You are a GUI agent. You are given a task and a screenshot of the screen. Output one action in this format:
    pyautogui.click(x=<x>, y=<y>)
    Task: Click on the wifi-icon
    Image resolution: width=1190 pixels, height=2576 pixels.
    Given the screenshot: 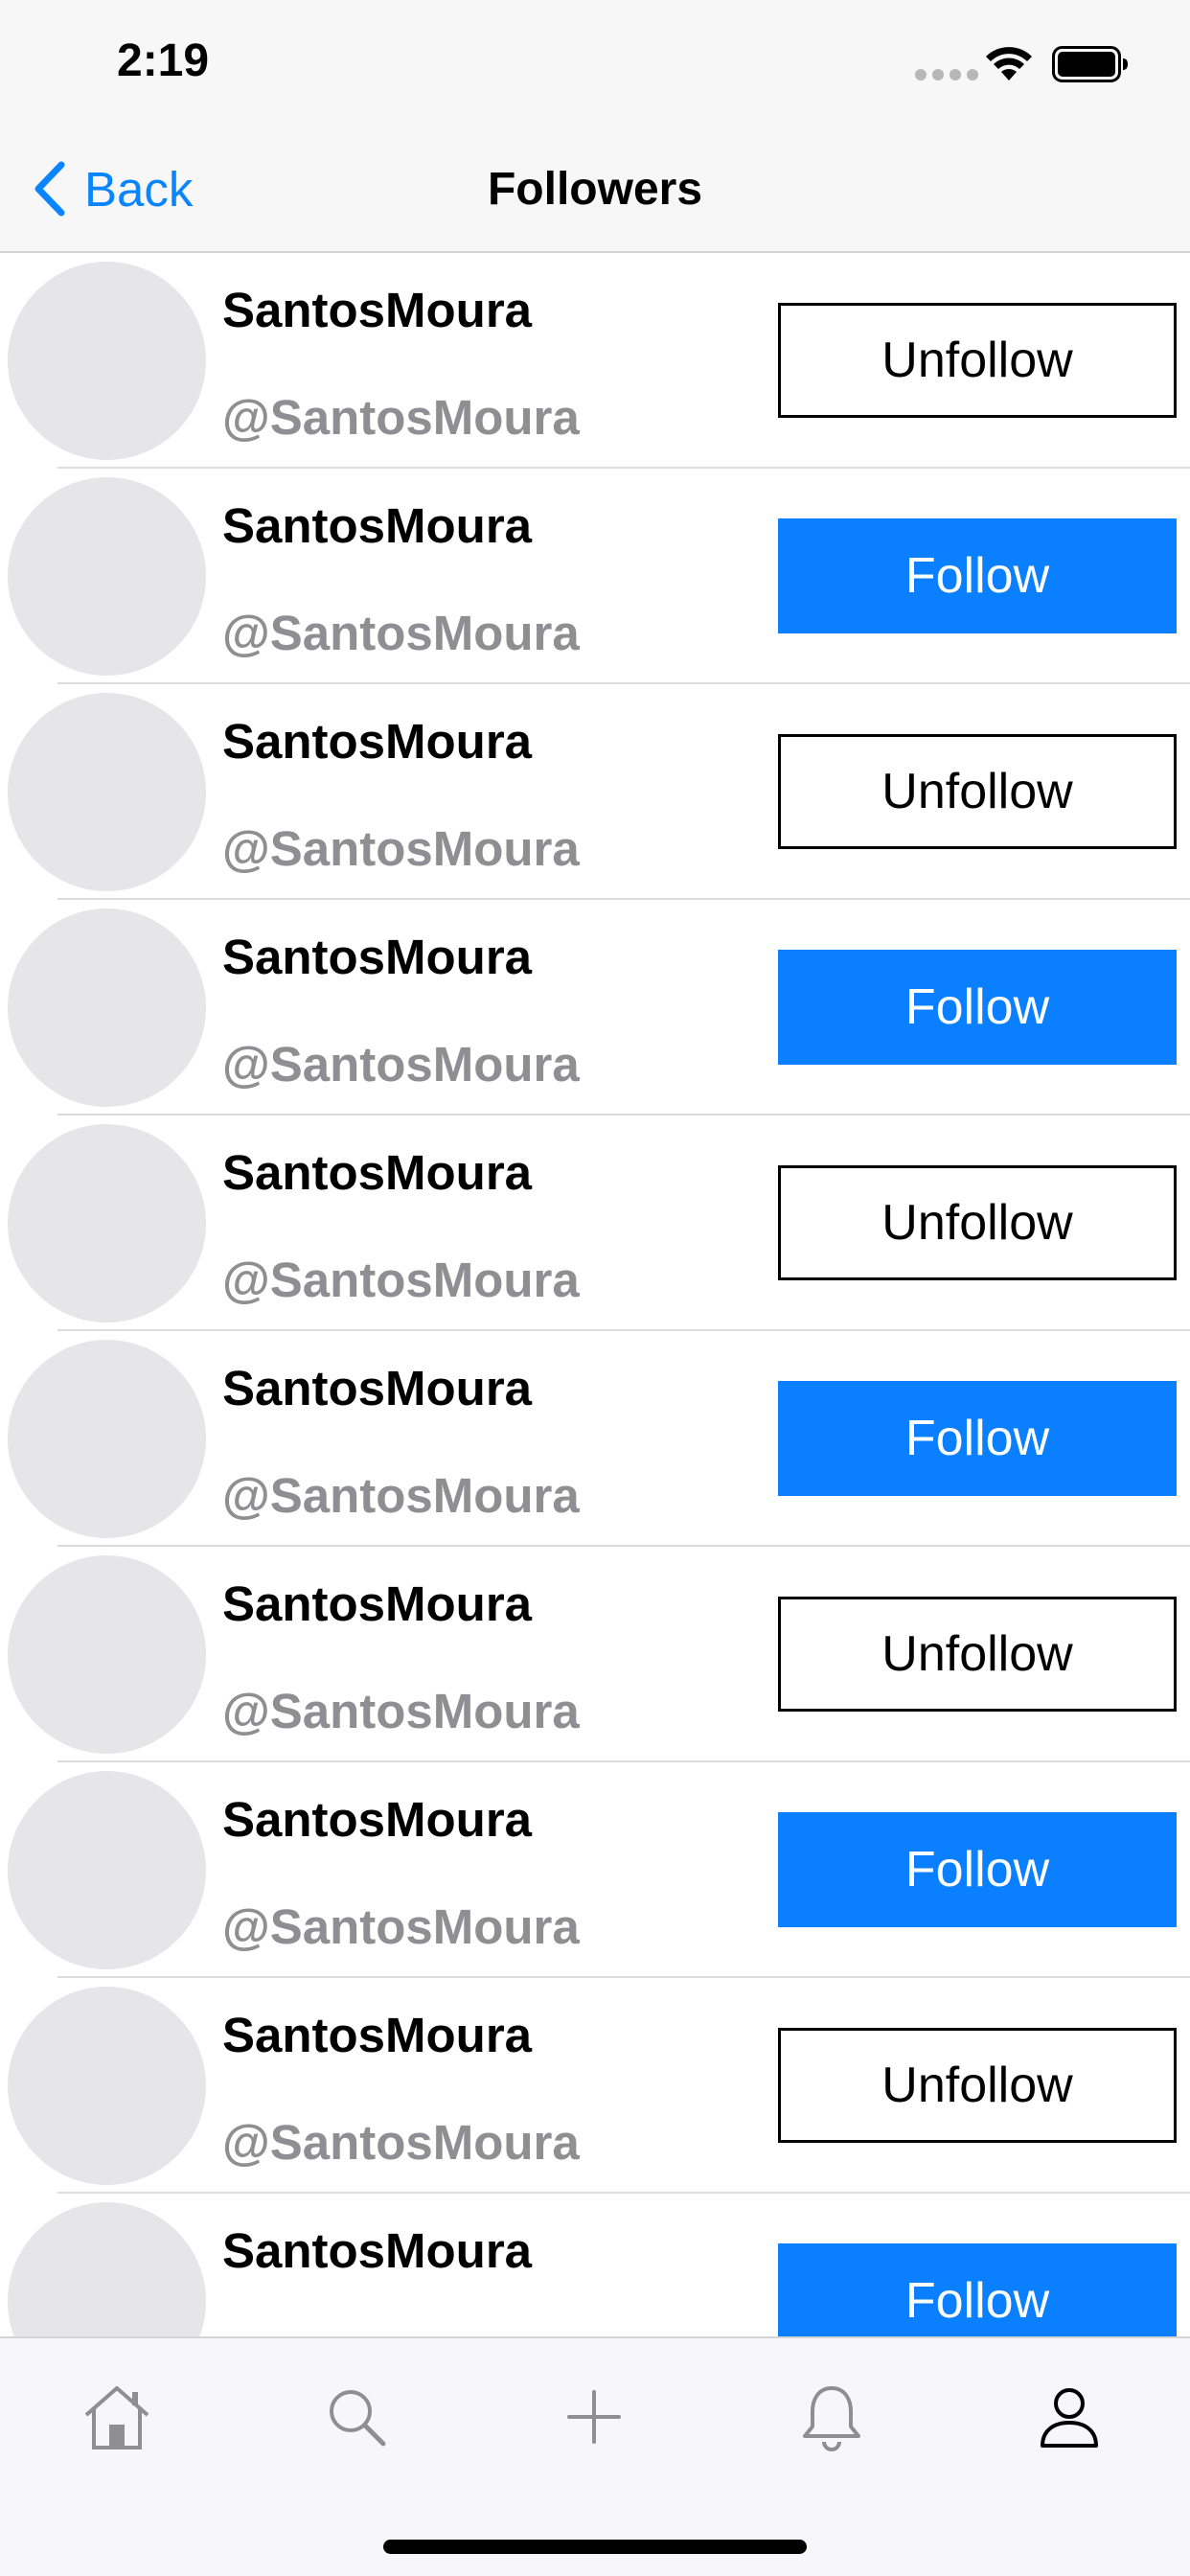 What is the action you would take?
    pyautogui.click(x=1009, y=63)
    